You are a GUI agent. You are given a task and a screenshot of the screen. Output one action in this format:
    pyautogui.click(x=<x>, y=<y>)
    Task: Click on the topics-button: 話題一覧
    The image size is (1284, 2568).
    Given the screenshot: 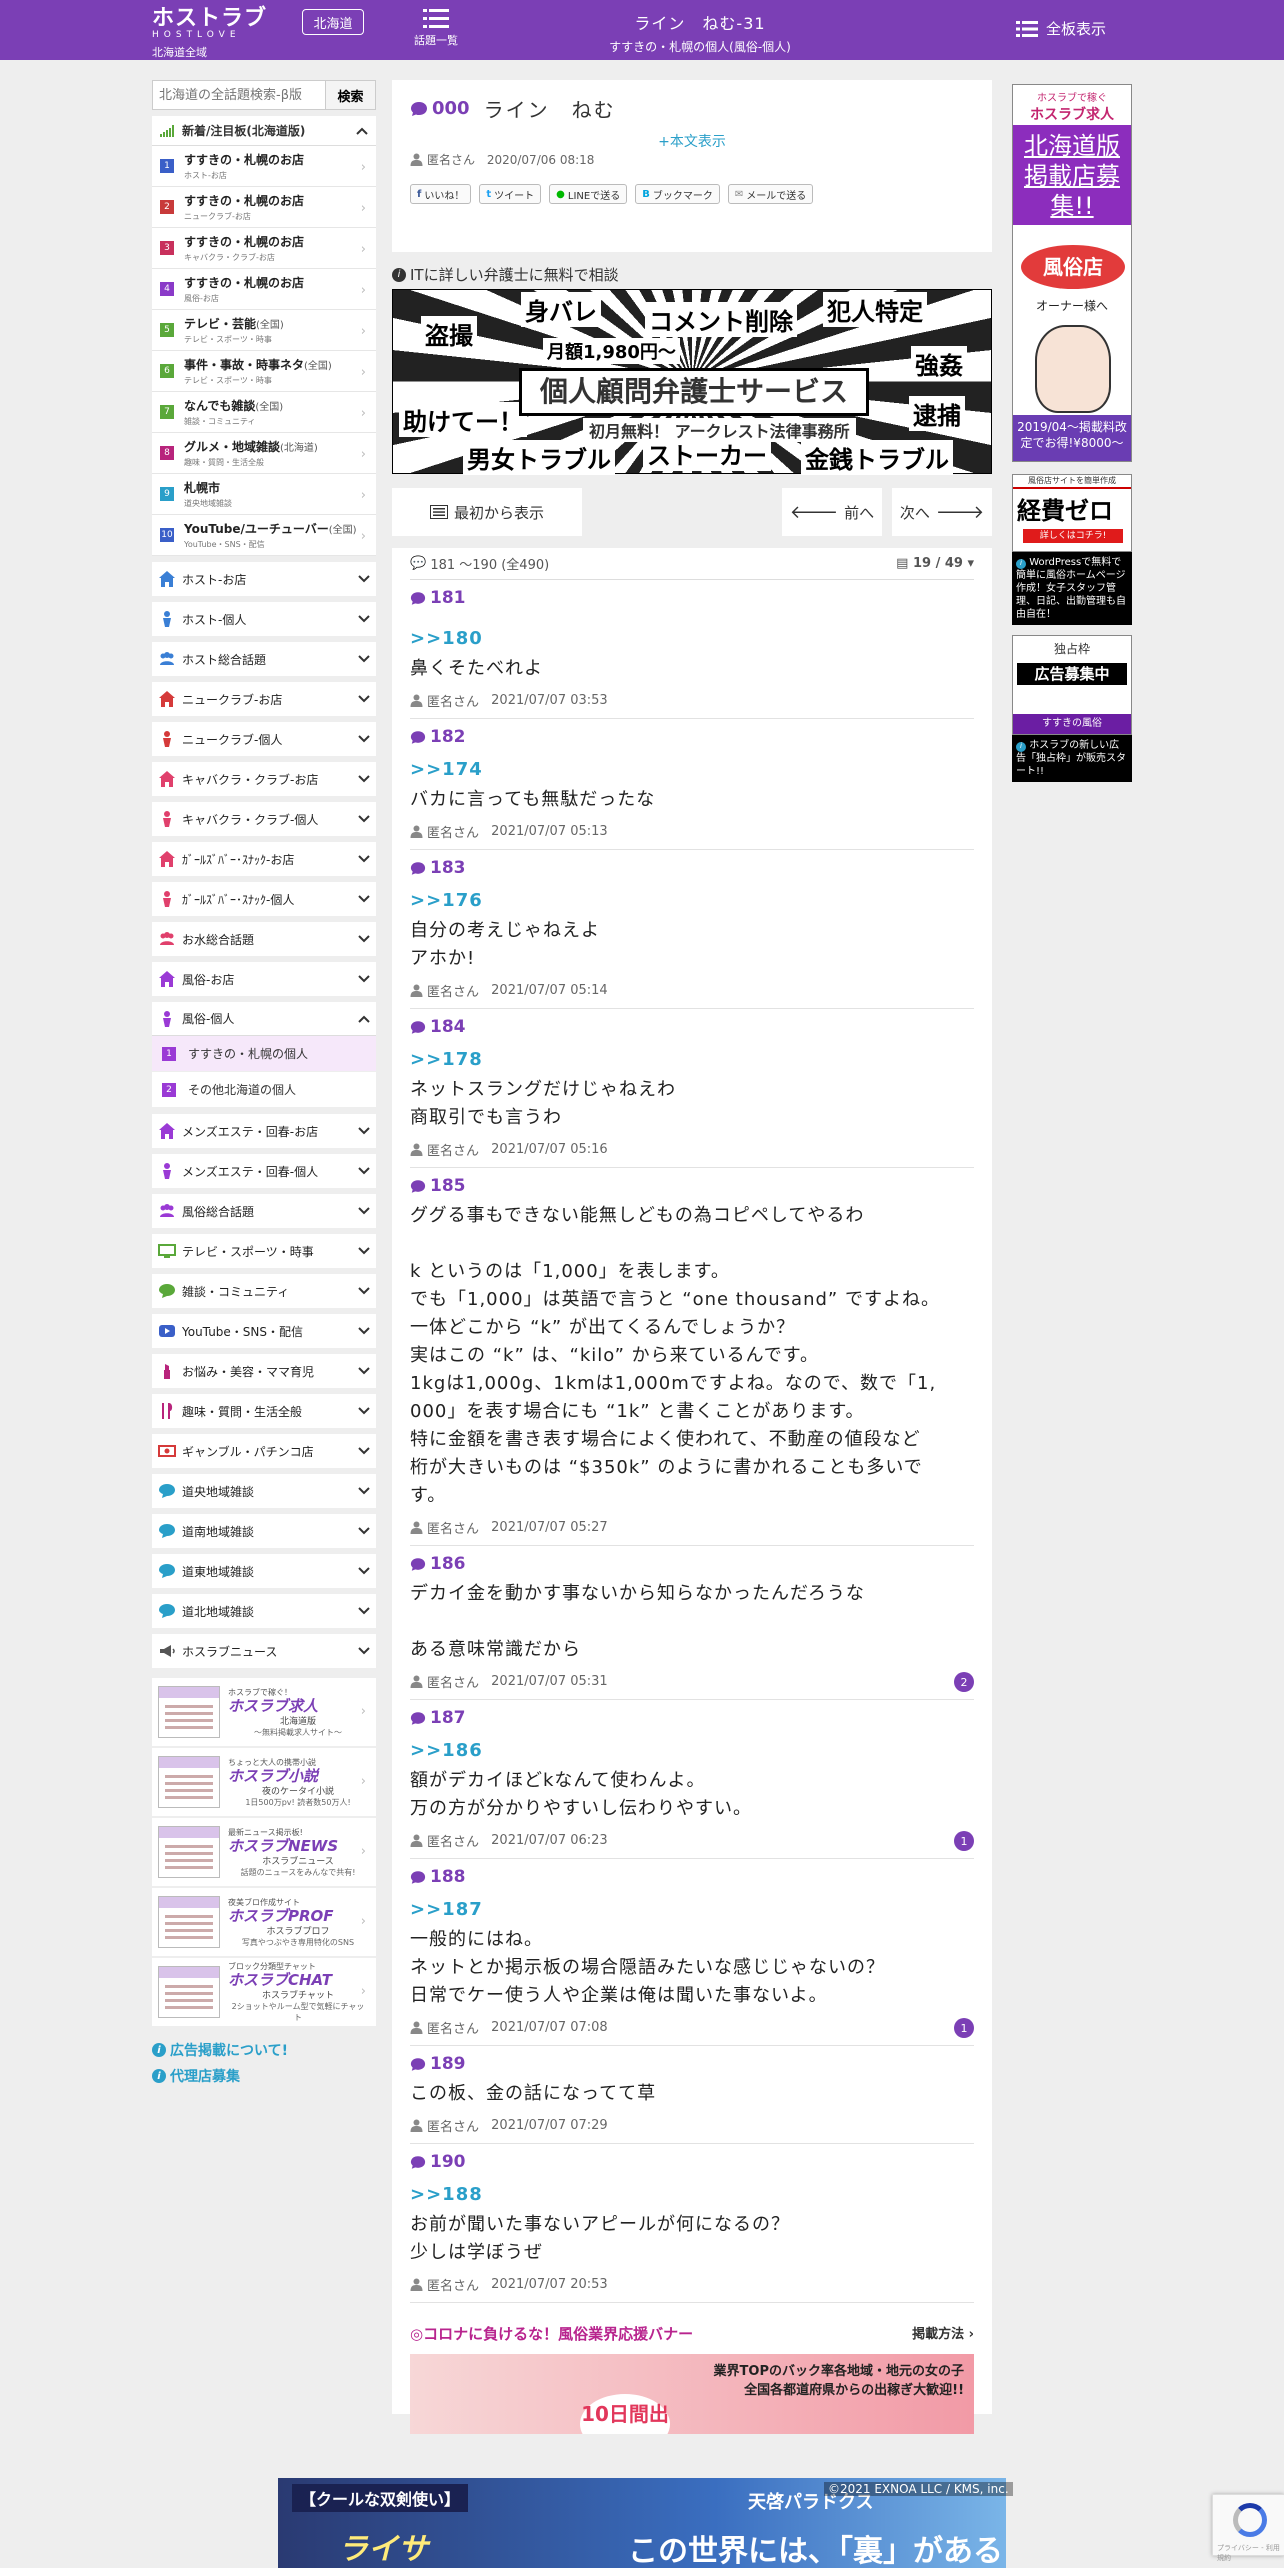 What is the action you would take?
    pyautogui.click(x=436, y=28)
    